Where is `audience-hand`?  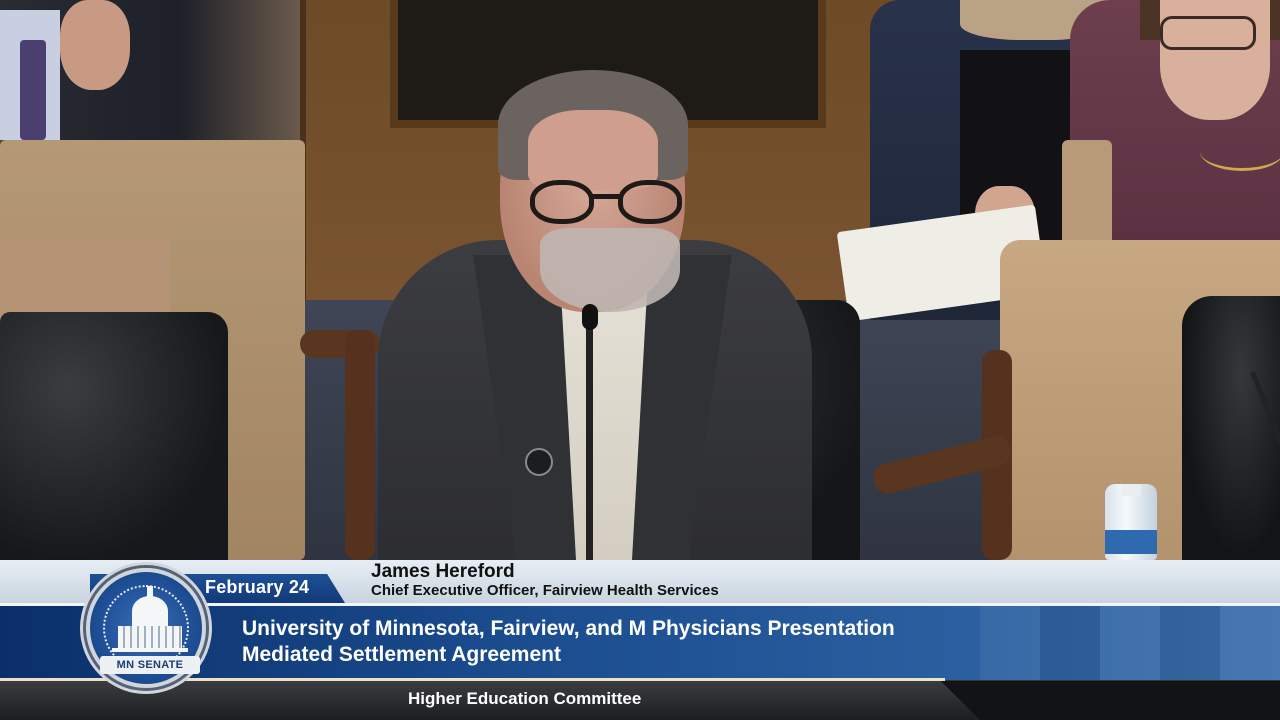
audience-hand is located at coordinates (95, 45).